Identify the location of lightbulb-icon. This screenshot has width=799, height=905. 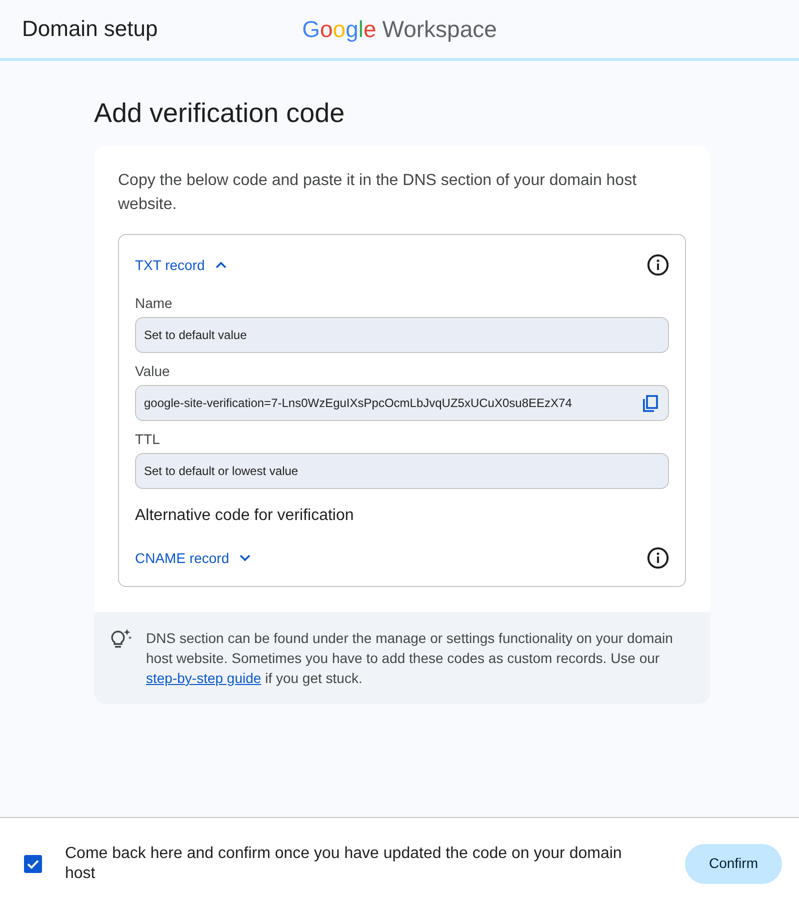
(121, 638).